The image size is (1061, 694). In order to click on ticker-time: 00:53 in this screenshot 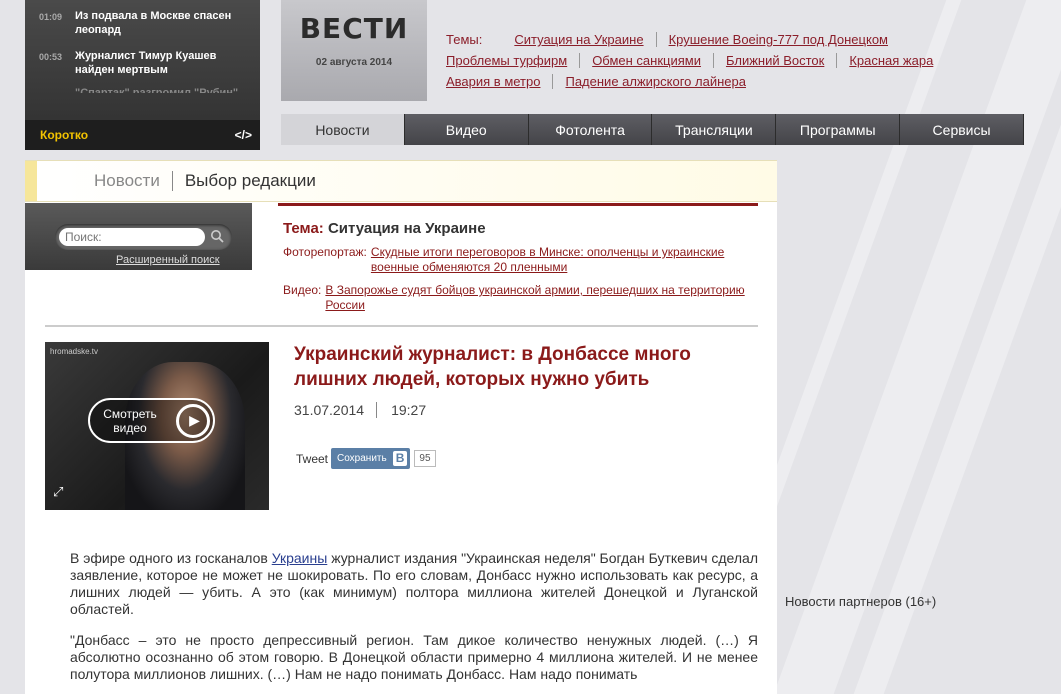, I will do `click(51, 57)`.